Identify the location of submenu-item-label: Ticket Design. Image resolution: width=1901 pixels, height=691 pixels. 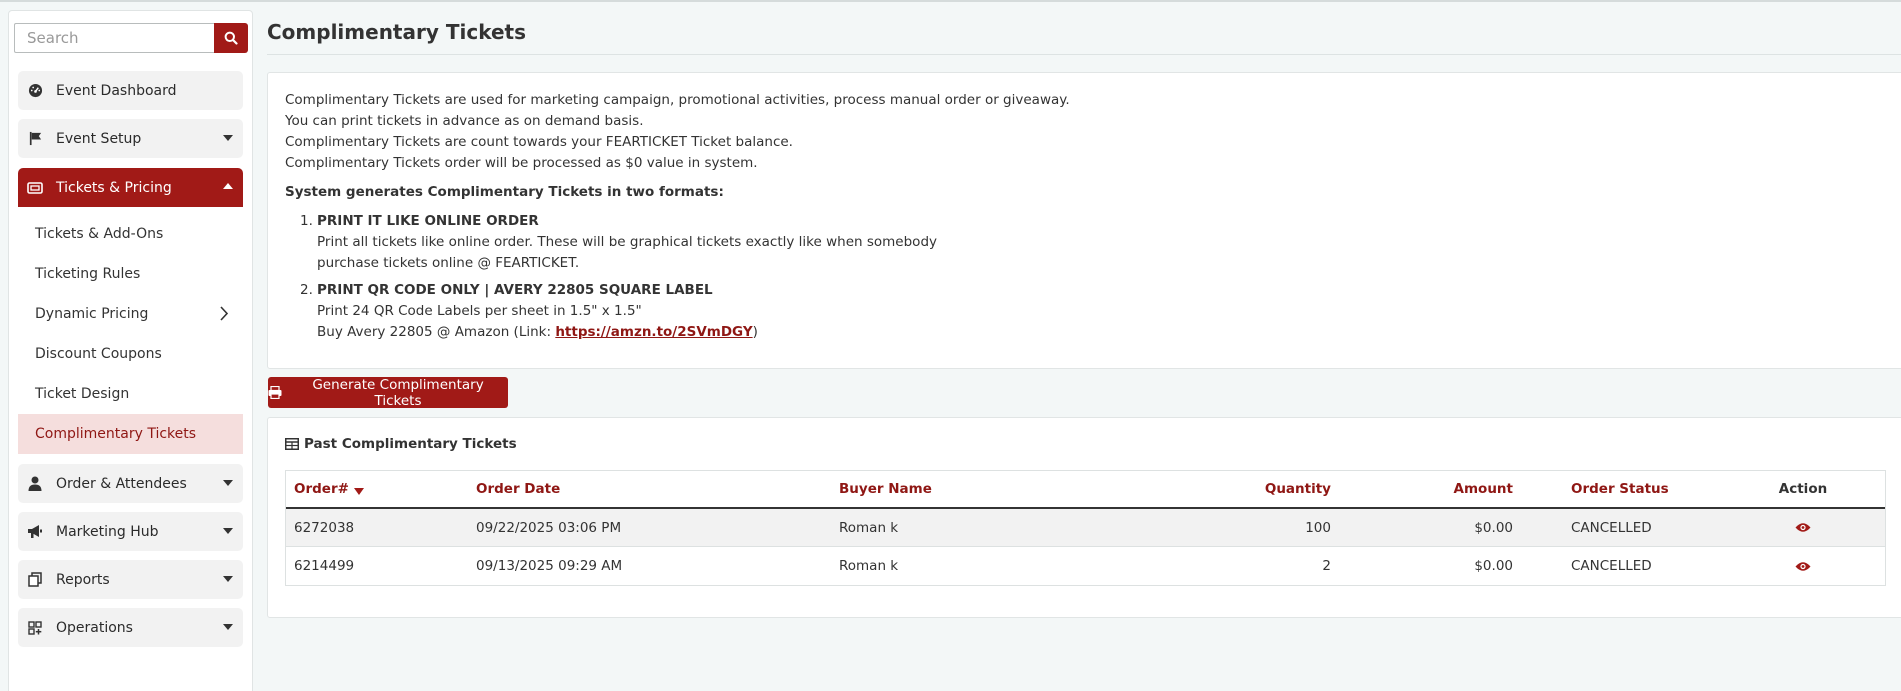
(82, 394).